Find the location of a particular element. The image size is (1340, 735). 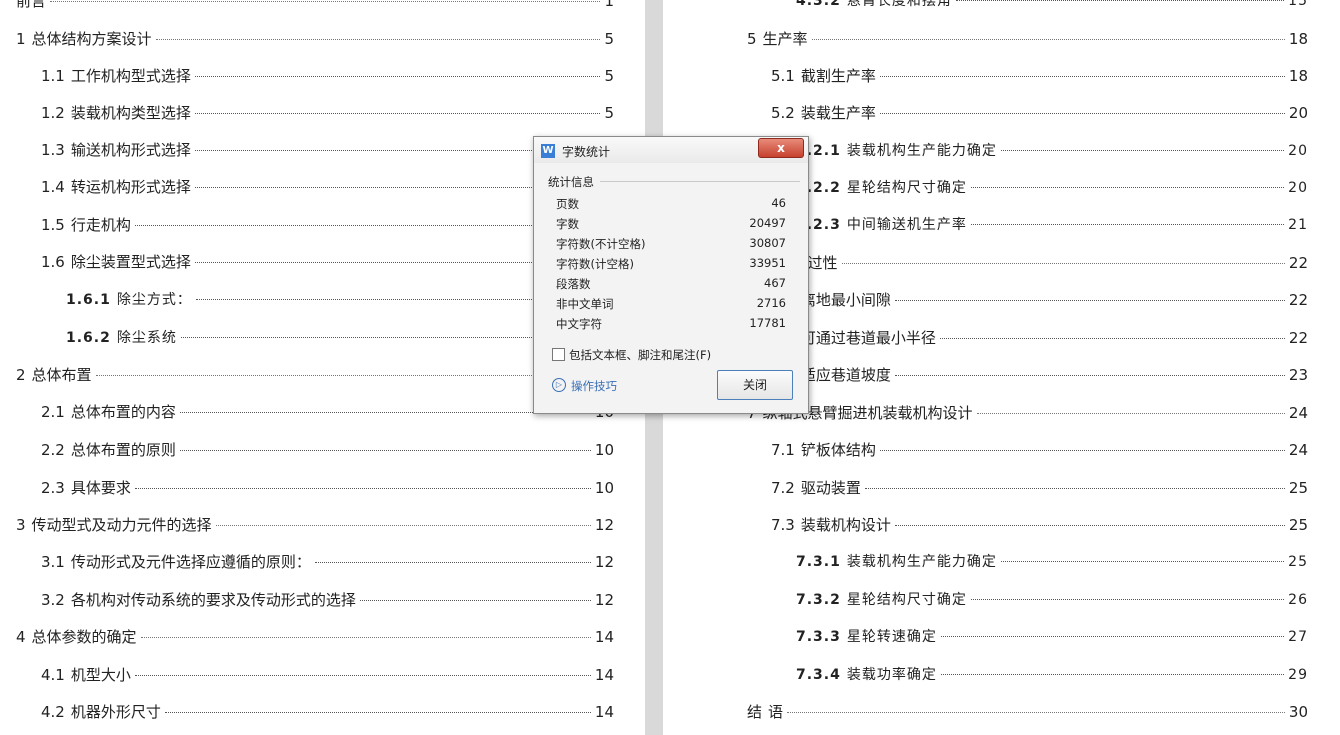

toc-entry: 7.3.4 装载功率确定 29 is located at coordinates (1052, 675).